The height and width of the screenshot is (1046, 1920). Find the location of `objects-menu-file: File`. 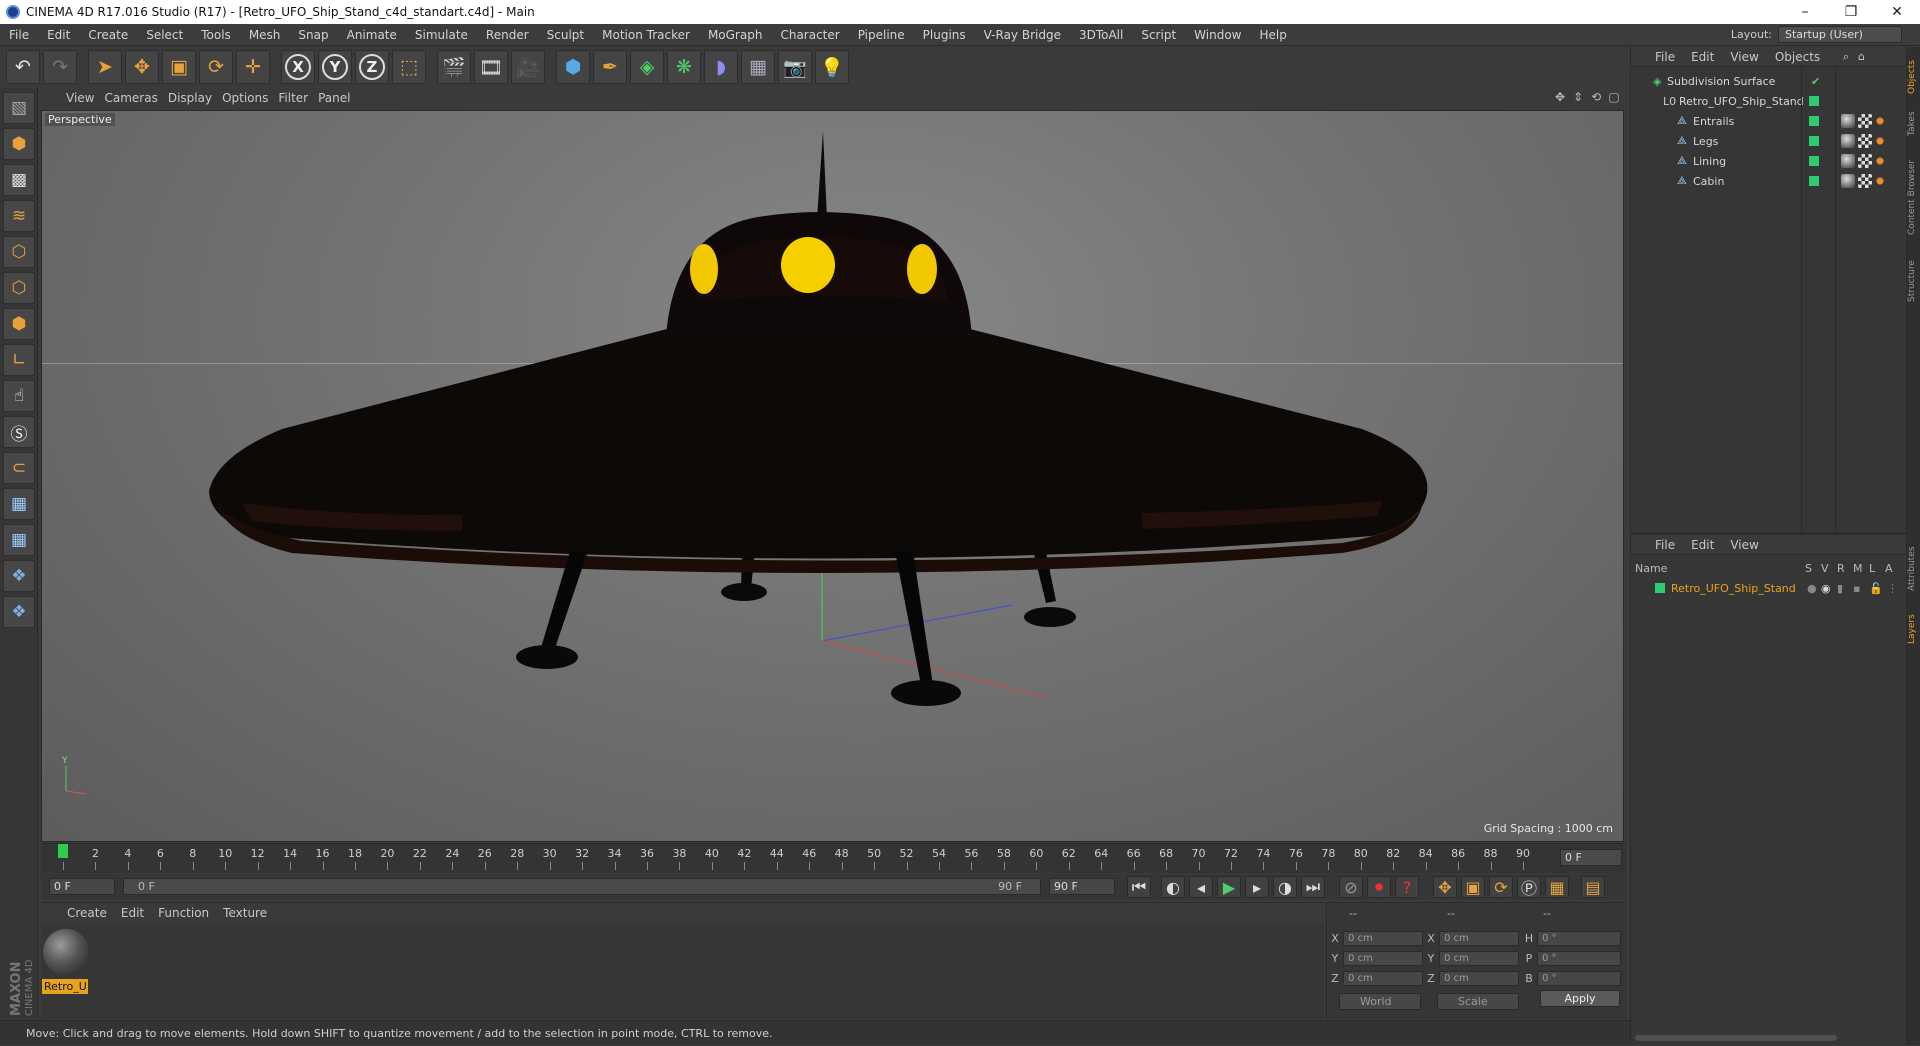

objects-menu-file: File is located at coordinates (1673, 57).